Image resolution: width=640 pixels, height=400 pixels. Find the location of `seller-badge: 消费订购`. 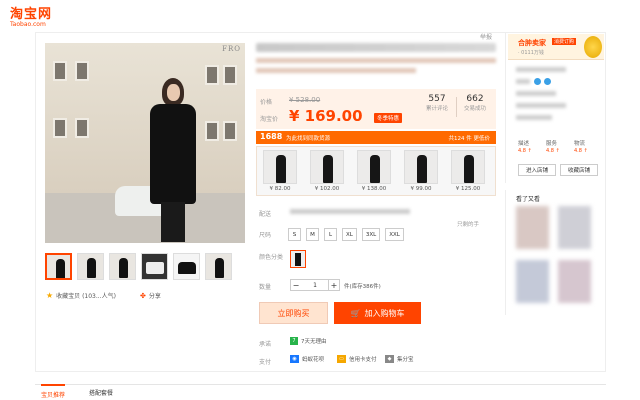

seller-badge: 消费订购 is located at coordinates (564, 41).